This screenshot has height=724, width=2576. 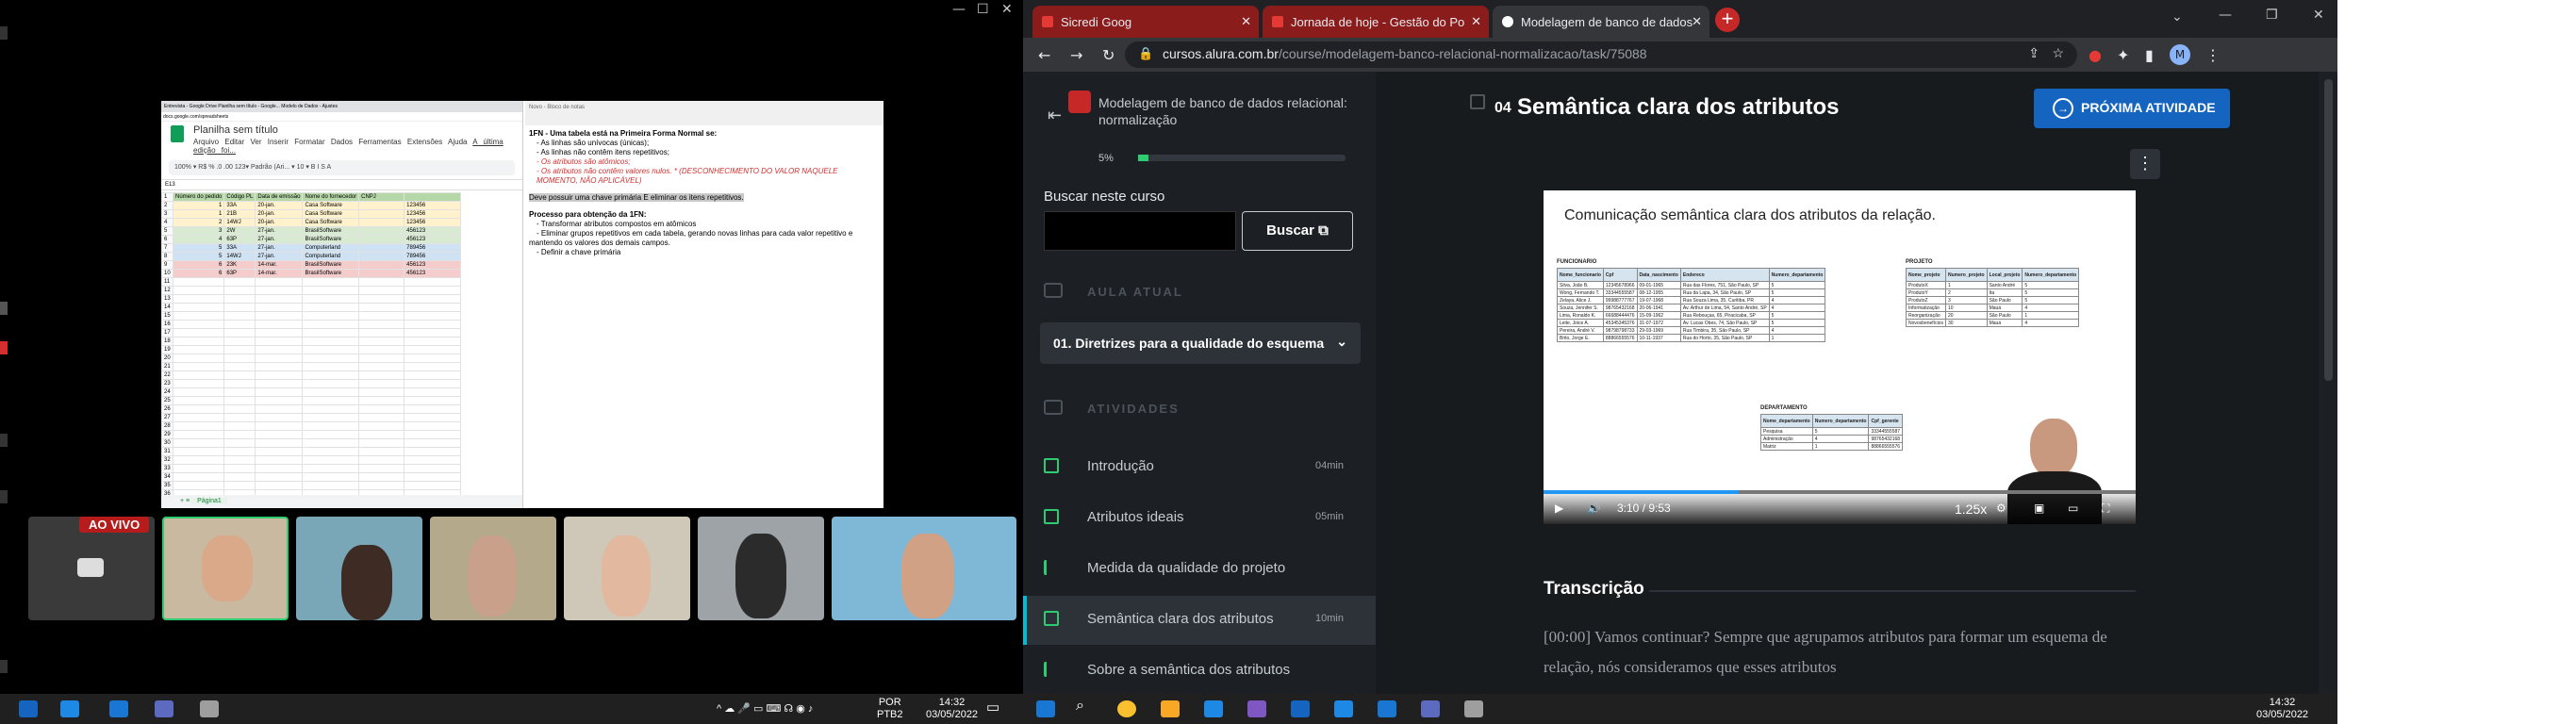 What do you see at coordinates (4, 440) in the screenshot?
I see `side-icon` at bounding box center [4, 440].